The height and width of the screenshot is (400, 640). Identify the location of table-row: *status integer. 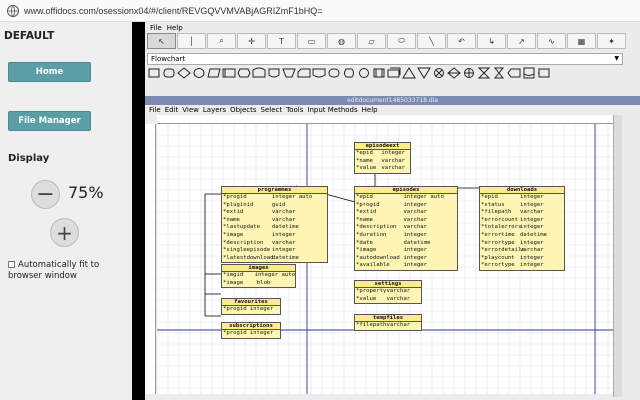
(522, 206).